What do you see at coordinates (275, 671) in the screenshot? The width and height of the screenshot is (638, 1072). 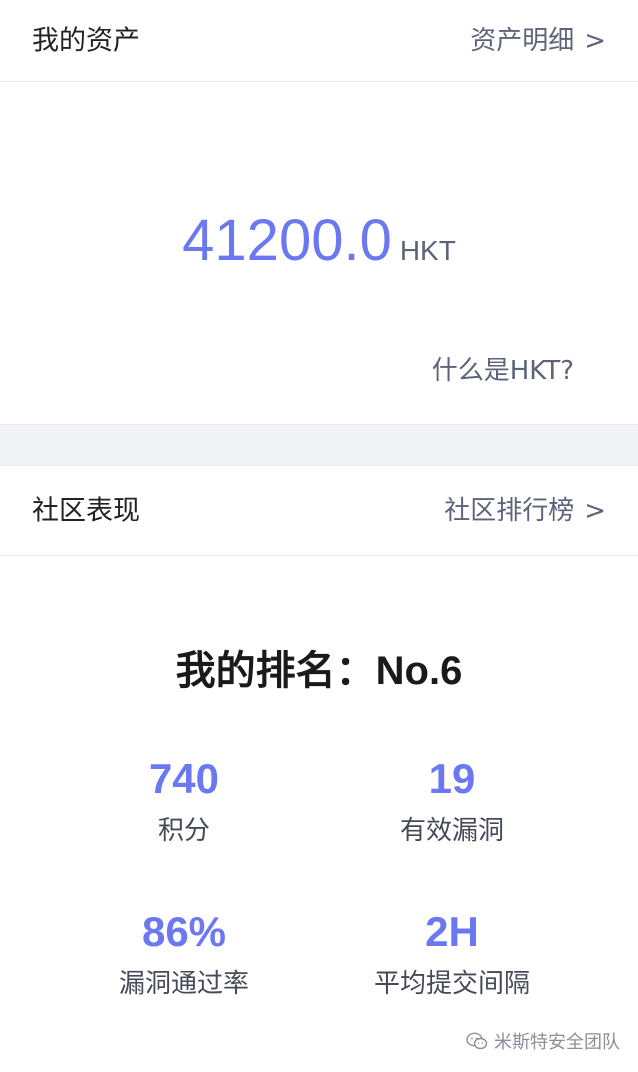 I see `rank-label: 我的排名：` at bounding box center [275, 671].